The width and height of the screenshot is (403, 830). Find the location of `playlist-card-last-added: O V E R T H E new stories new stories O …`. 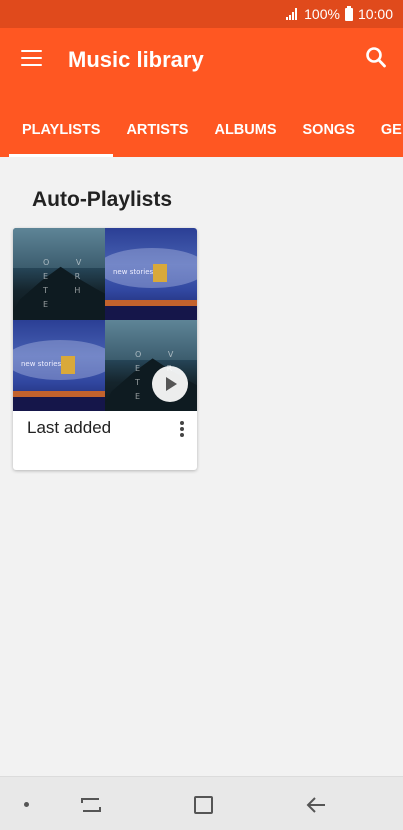

playlist-card-last-added: O V E R T H E new stories new stories O … is located at coordinates (105, 349).